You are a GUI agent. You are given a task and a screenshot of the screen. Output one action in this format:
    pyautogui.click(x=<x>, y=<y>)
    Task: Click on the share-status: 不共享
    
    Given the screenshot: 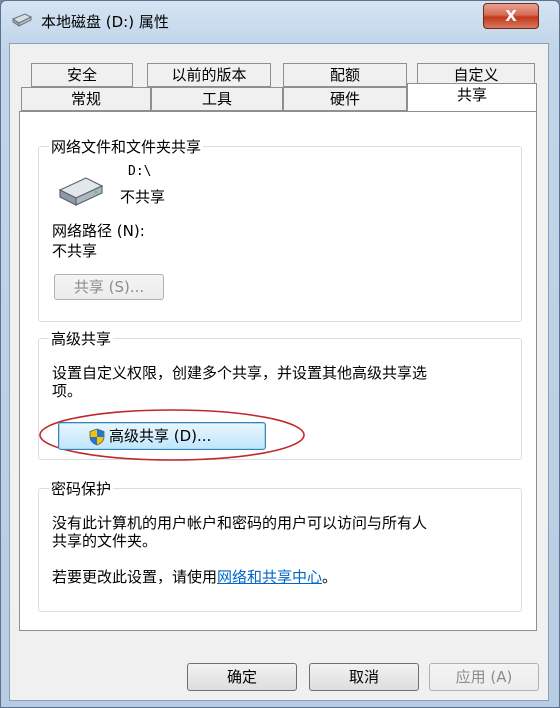 What is the action you would take?
    pyautogui.click(x=143, y=197)
    